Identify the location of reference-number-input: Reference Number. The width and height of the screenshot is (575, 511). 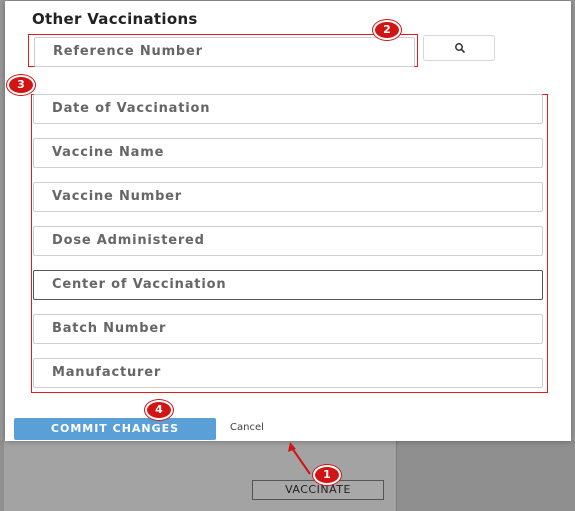
(224, 52).